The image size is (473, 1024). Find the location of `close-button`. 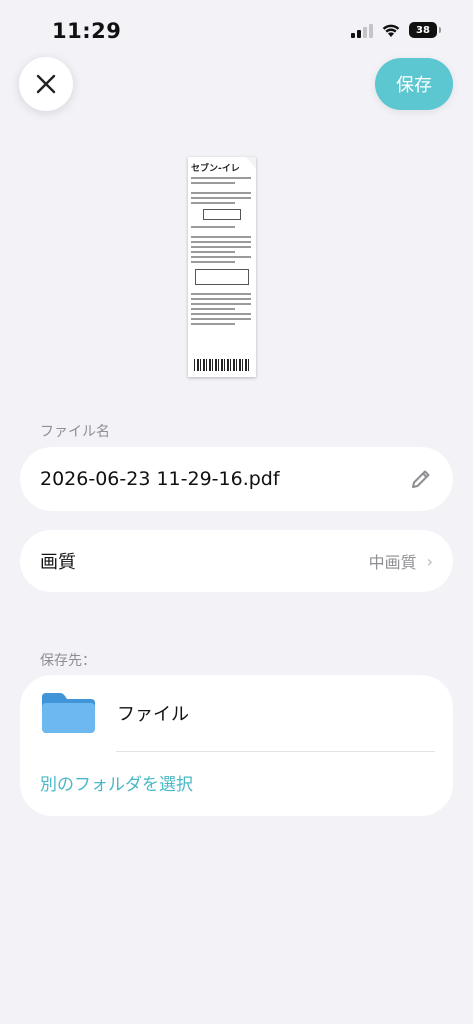

close-button is located at coordinates (46, 84).